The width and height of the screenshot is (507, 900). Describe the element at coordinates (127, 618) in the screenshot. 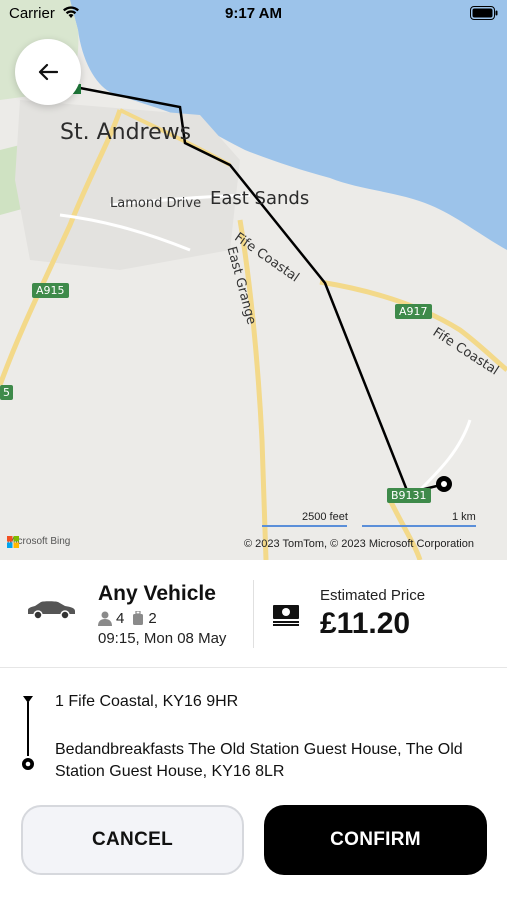

I see `vehicle-capacity: 4 2` at that location.